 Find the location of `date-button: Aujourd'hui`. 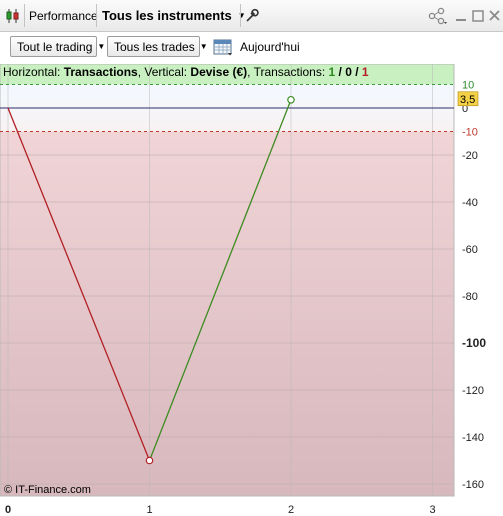

date-button: Aujourd'hui is located at coordinates (256, 46).